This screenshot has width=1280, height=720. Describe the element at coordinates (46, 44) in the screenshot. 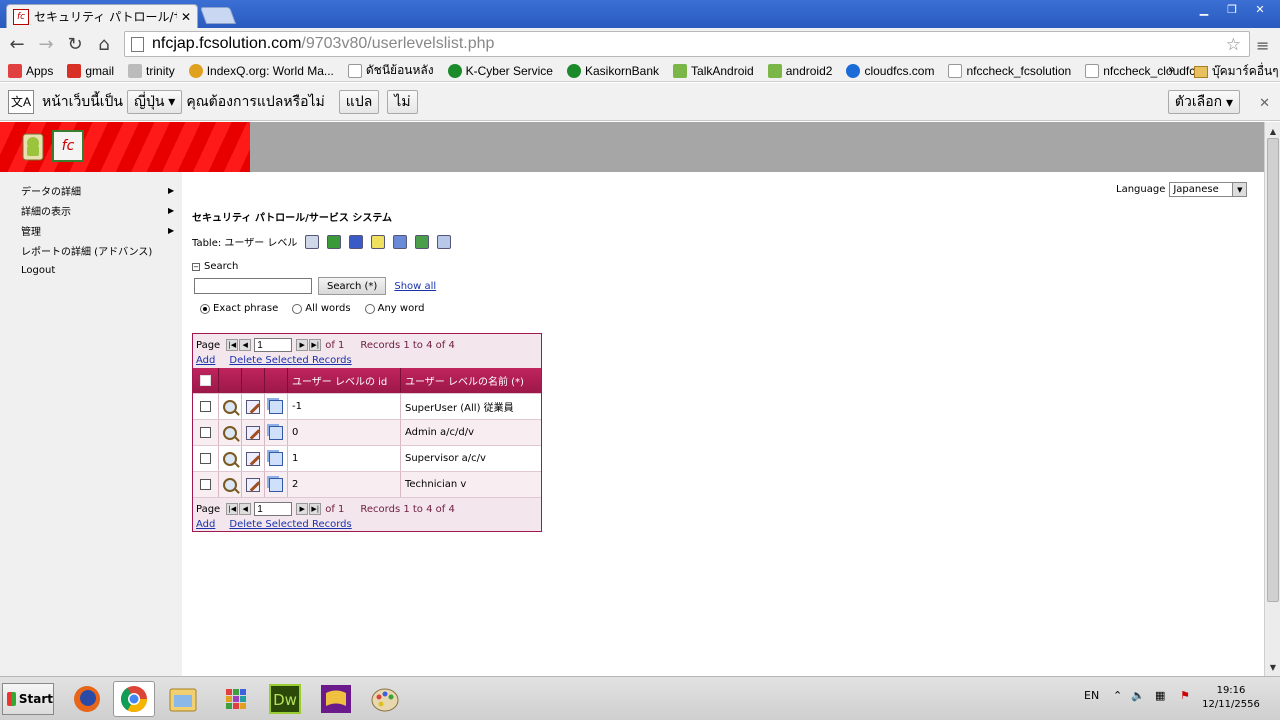

I see `forward-arrow-icon: →` at that location.